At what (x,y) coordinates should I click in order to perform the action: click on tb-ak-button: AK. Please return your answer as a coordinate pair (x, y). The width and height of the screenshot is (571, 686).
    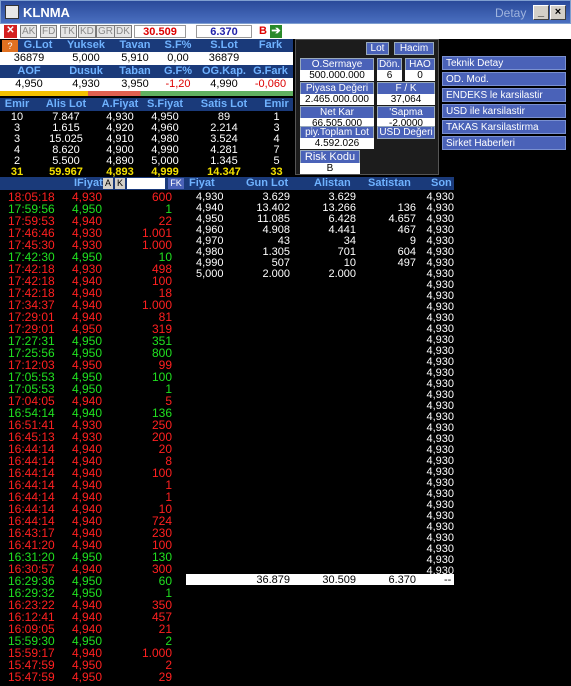
    Looking at the image, I should click on (29, 31).